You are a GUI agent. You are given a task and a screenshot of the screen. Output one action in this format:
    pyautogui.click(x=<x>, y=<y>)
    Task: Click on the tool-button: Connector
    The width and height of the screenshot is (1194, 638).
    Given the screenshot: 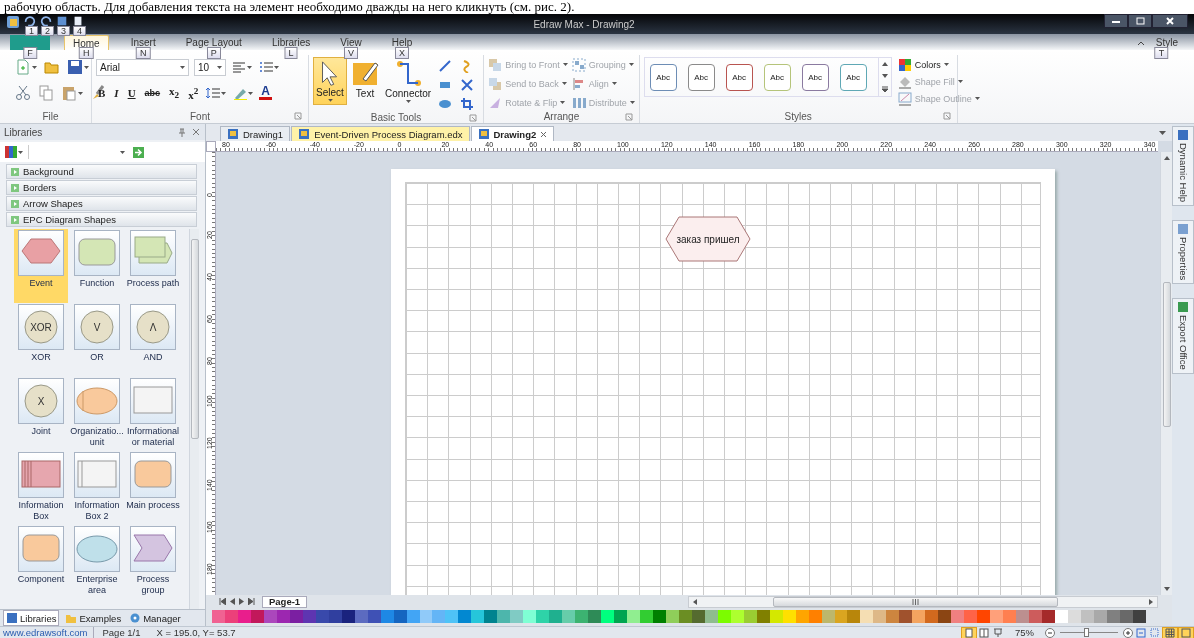 What is the action you would take?
    pyautogui.click(x=408, y=81)
    